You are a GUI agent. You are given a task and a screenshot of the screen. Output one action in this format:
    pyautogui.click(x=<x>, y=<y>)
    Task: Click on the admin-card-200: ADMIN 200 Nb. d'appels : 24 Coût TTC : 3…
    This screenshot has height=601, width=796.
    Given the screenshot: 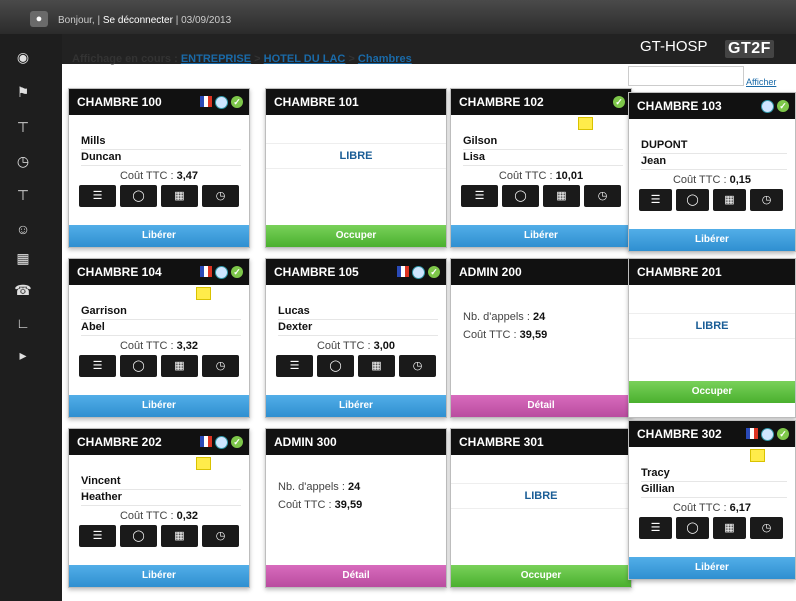 What is the action you would take?
    pyautogui.click(x=541, y=338)
    